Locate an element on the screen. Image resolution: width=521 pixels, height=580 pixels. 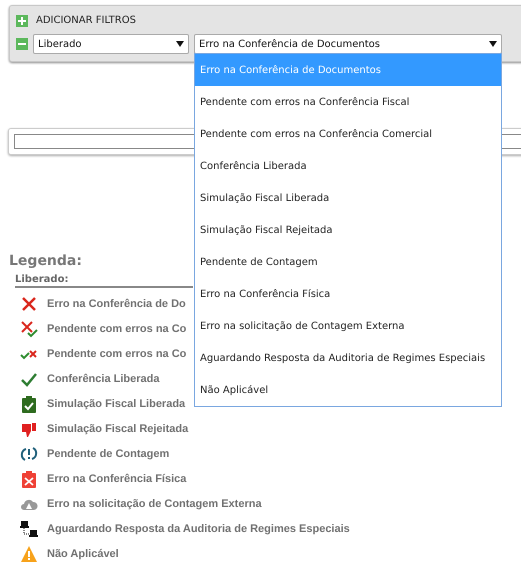
cross-icon is located at coordinates (29, 304).